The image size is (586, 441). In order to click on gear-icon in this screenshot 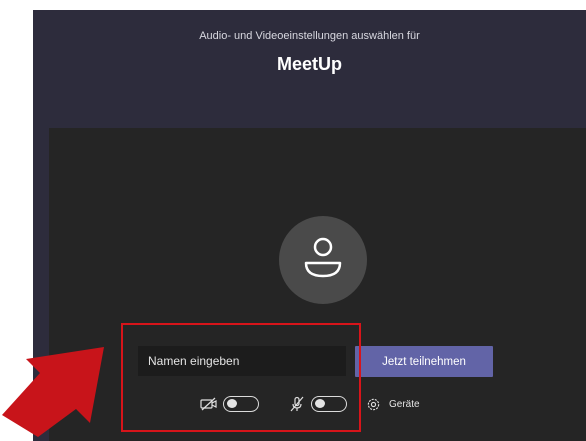, I will do `click(373, 404)`.